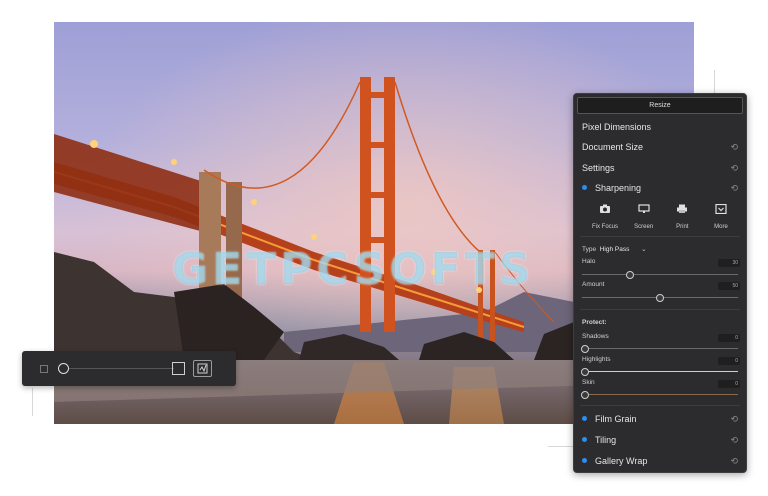 The height and width of the screenshot is (496, 768). What do you see at coordinates (644, 217) in the screenshot?
I see `preset-screen: Screen` at bounding box center [644, 217].